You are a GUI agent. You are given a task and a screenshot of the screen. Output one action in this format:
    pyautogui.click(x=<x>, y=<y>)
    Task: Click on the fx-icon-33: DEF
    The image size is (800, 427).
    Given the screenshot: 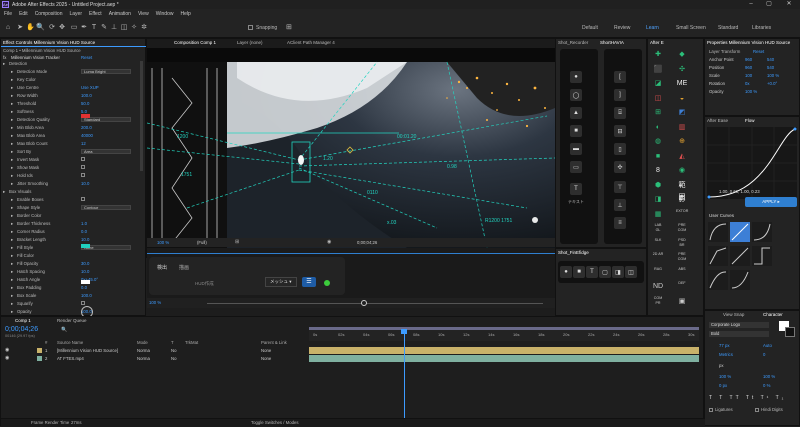 What is the action you would take?
    pyautogui.click(x=682, y=287)
    